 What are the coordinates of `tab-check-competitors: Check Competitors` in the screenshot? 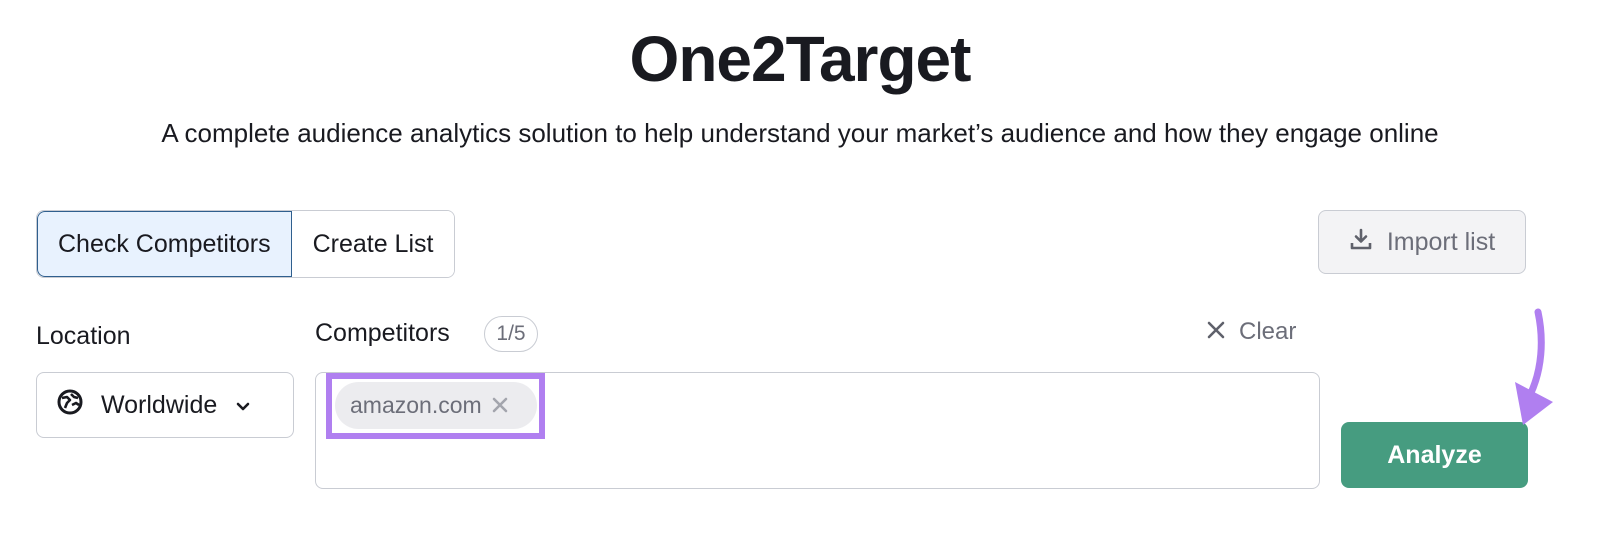 It's located at (164, 244).